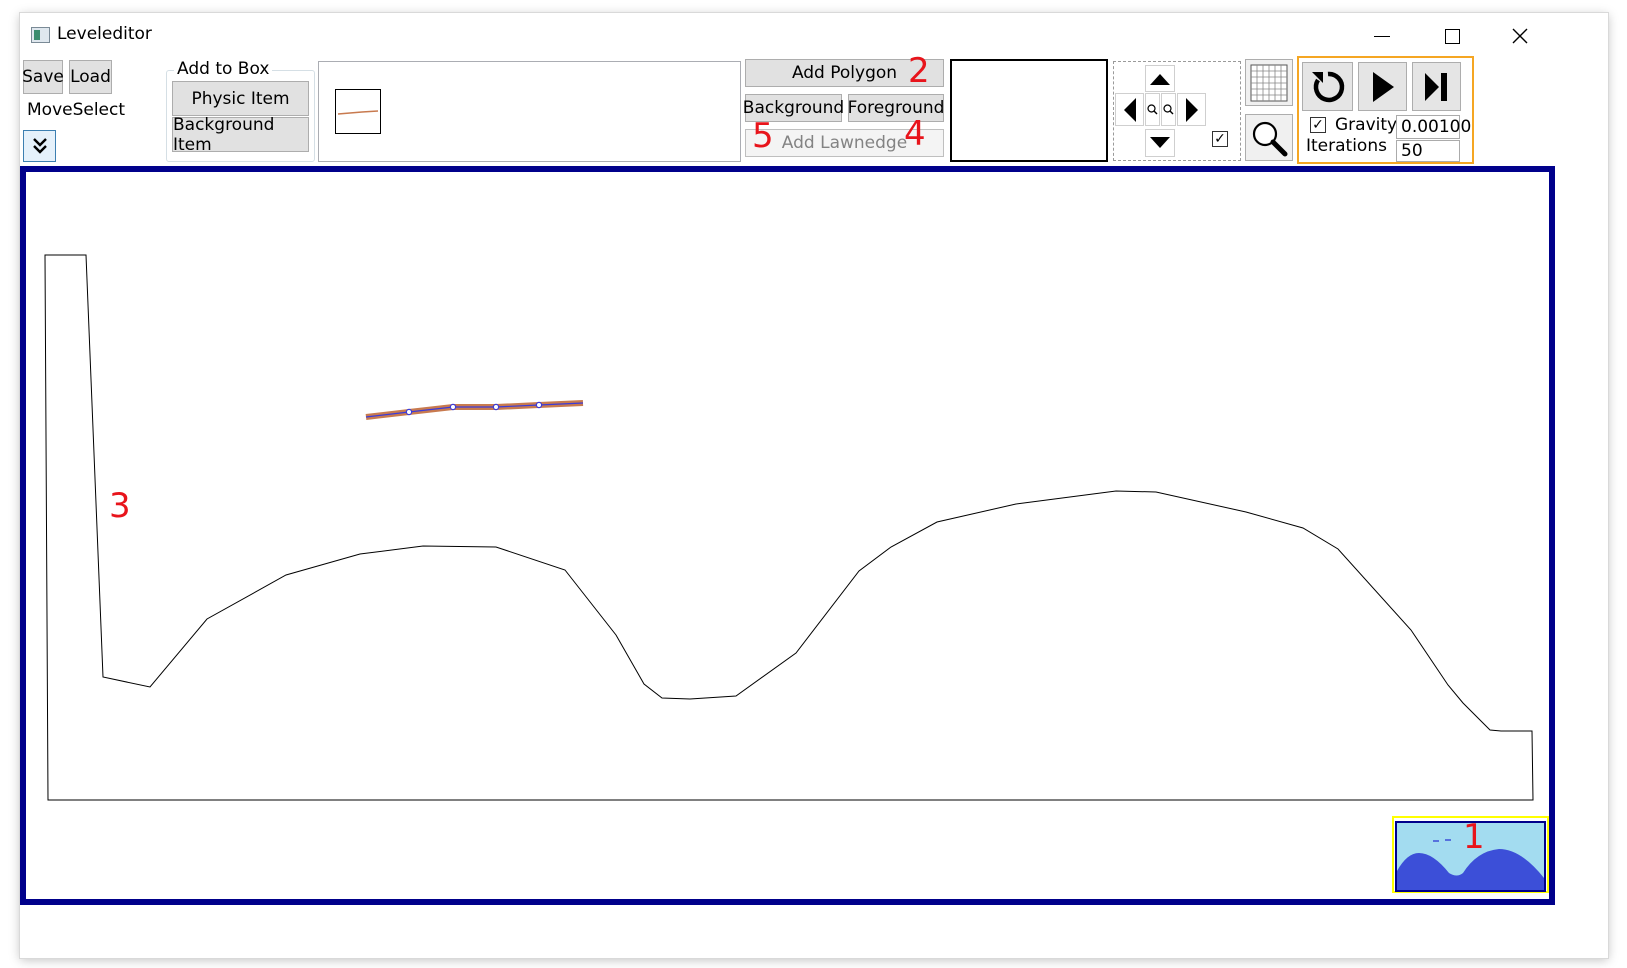 The height and width of the screenshot is (968, 1627). What do you see at coordinates (40, 35) in the screenshot?
I see `app-icon` at bounding box center [40, 35].